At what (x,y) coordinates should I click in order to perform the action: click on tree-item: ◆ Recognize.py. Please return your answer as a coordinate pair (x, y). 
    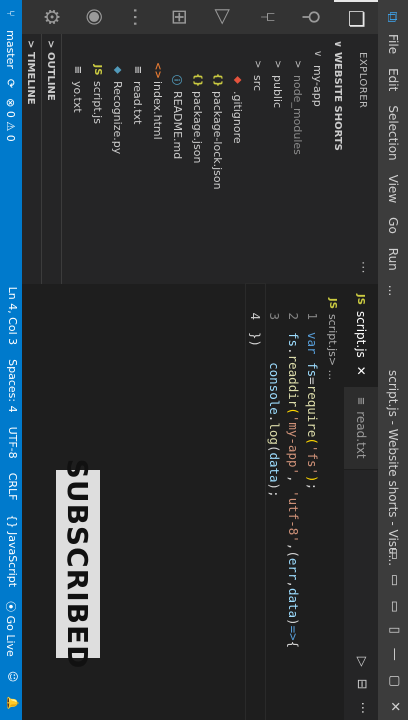
    Looking at the image, I should click on (118, 159).